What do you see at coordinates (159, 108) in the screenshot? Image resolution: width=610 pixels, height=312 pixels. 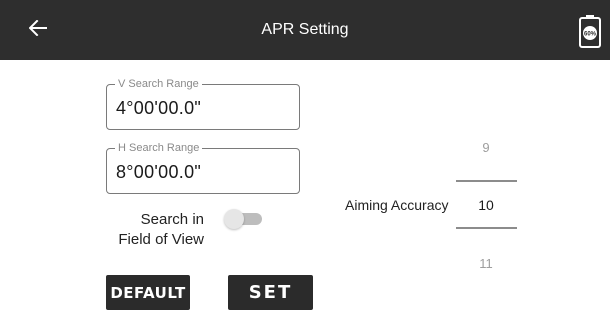 I see `v-search-range-value: 4°00'00.0"` at bounding box center [159, 108].